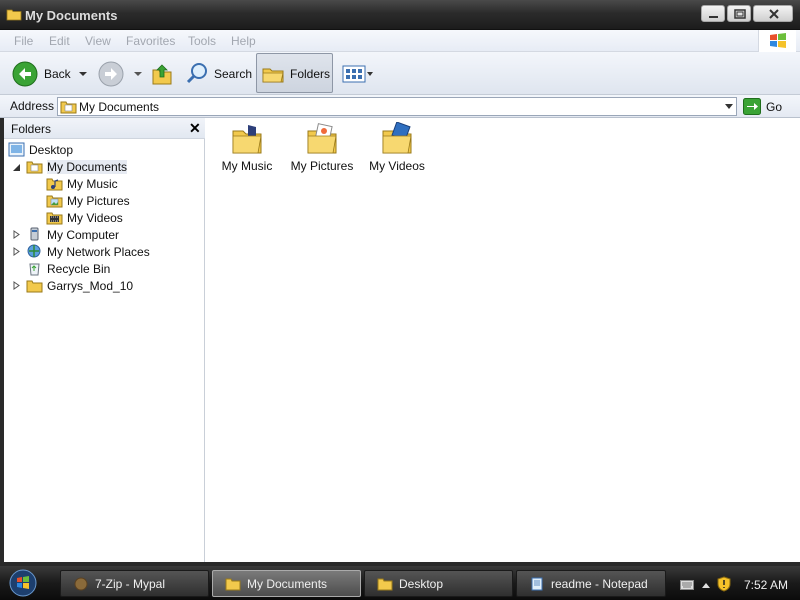 Image resolution: width=800 pixels, height=600 pixels. I want to click on address-bar: Address My Documents Go, so click(400, 106).